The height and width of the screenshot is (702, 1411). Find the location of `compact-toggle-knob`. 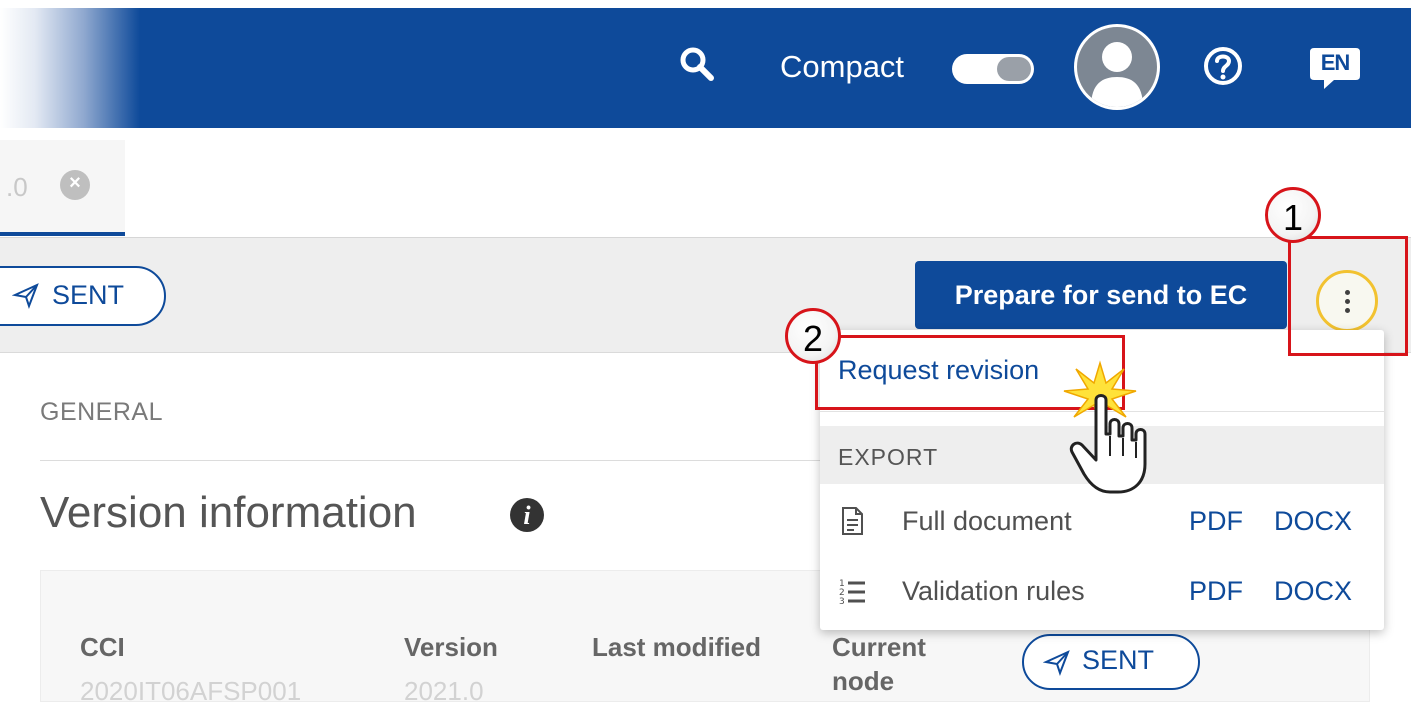

compact-toggle-knob is located at coordinates (1014, 69).